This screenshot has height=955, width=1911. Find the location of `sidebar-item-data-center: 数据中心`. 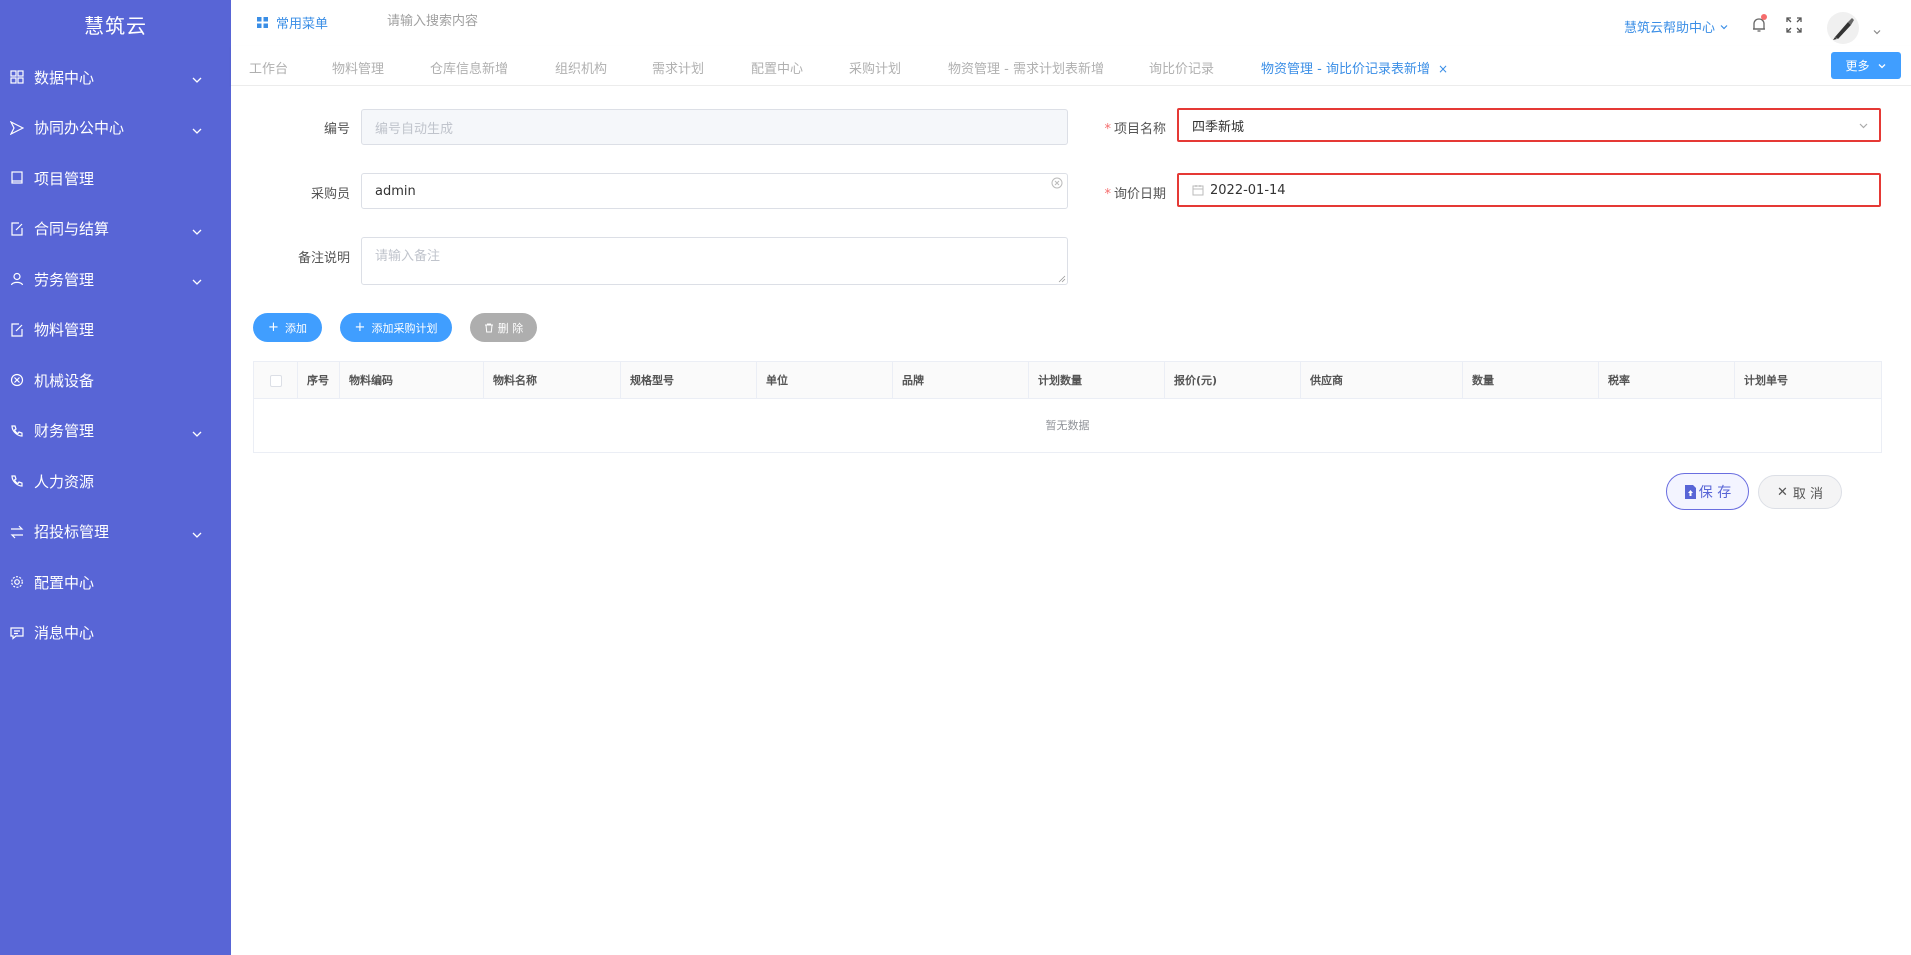

sidebar-item-data-center: 数据中心 is located at coordinates (115, 77).